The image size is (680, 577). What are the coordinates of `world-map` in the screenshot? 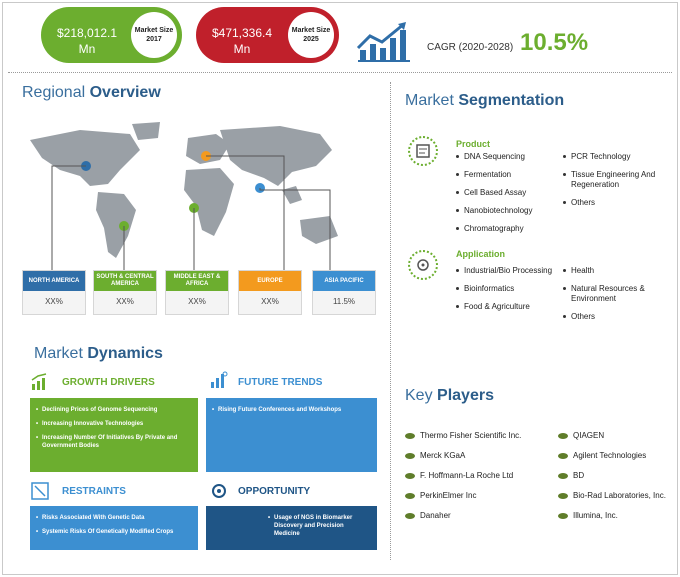 It's located at (184, 196).